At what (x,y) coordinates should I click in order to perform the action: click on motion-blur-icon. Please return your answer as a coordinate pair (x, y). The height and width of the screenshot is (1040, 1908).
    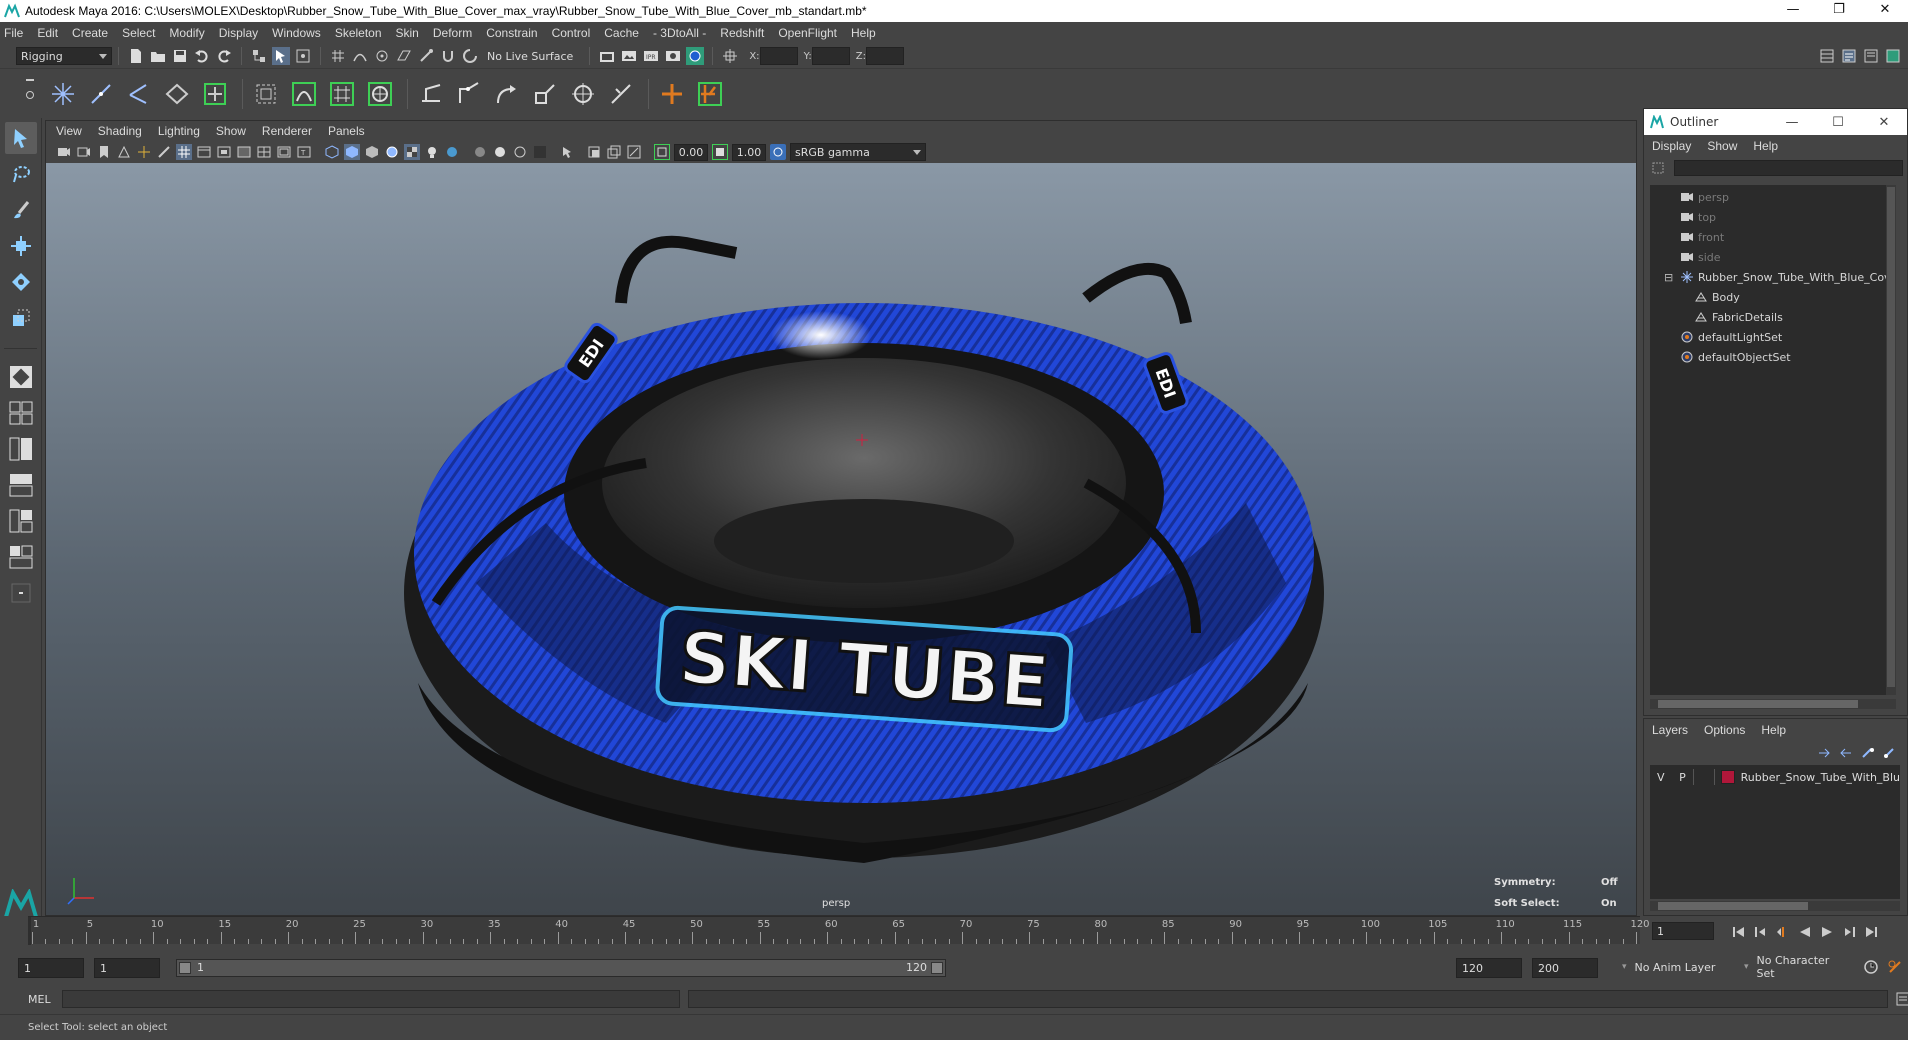
    Looking at the image, I should click on (500, 152).